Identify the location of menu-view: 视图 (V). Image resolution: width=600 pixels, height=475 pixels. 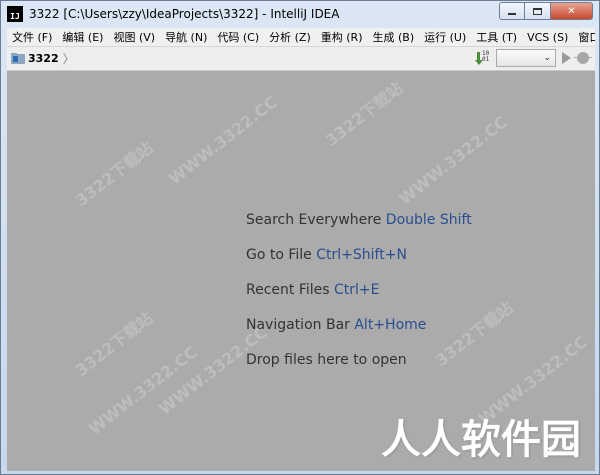
(134, 37).